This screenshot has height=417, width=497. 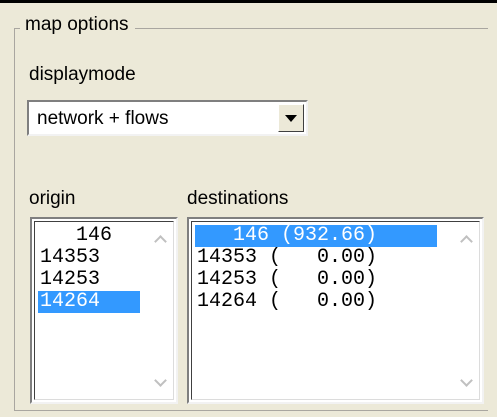 I want to click on list-item: 14353, so click(x=89, y=258).